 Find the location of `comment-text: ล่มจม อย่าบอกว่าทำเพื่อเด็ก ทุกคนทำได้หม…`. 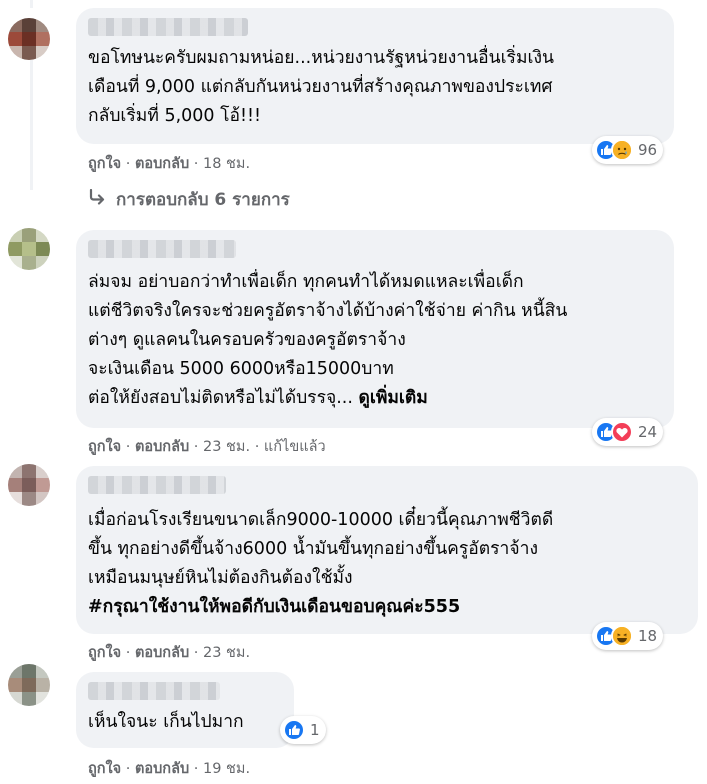

comment-text: ล่มจม อย่าบอกว่าทำเพื่อเด็ก ทุกคนทำได้หม… is located at coordinates (328, 340).